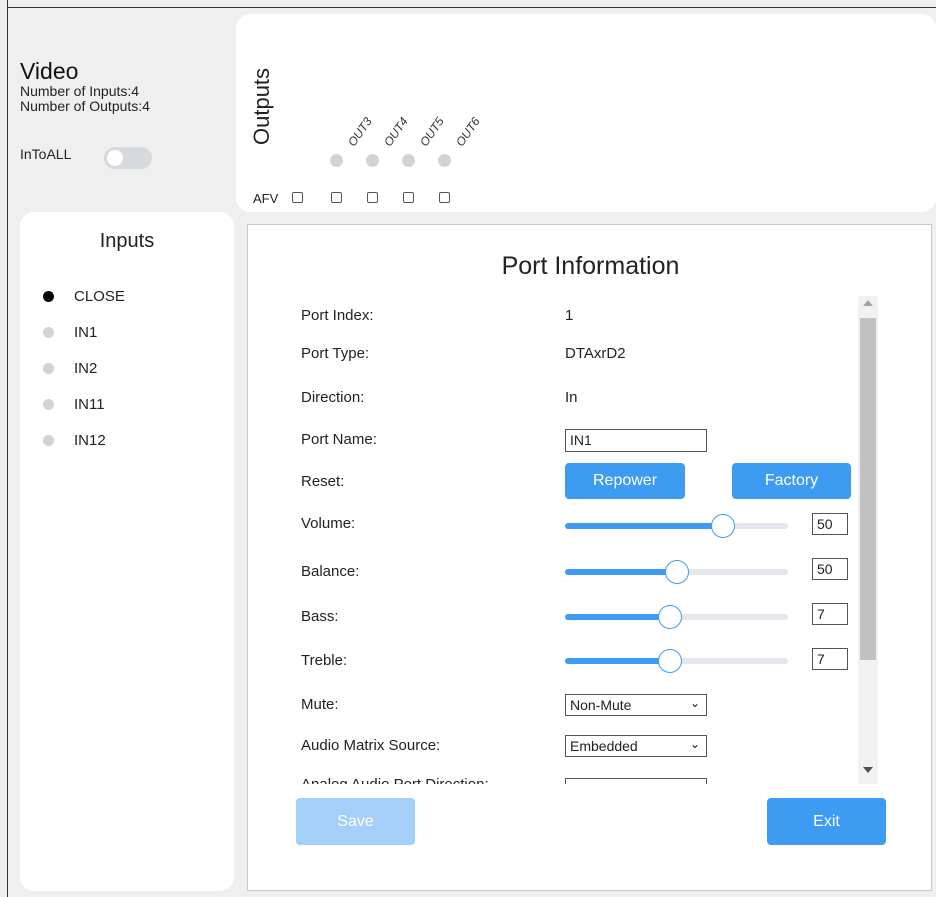  What do you see at coordinates (791, 481) in the screenshot?
I see `factory-button: Factory` at bounding box center [791, 481].